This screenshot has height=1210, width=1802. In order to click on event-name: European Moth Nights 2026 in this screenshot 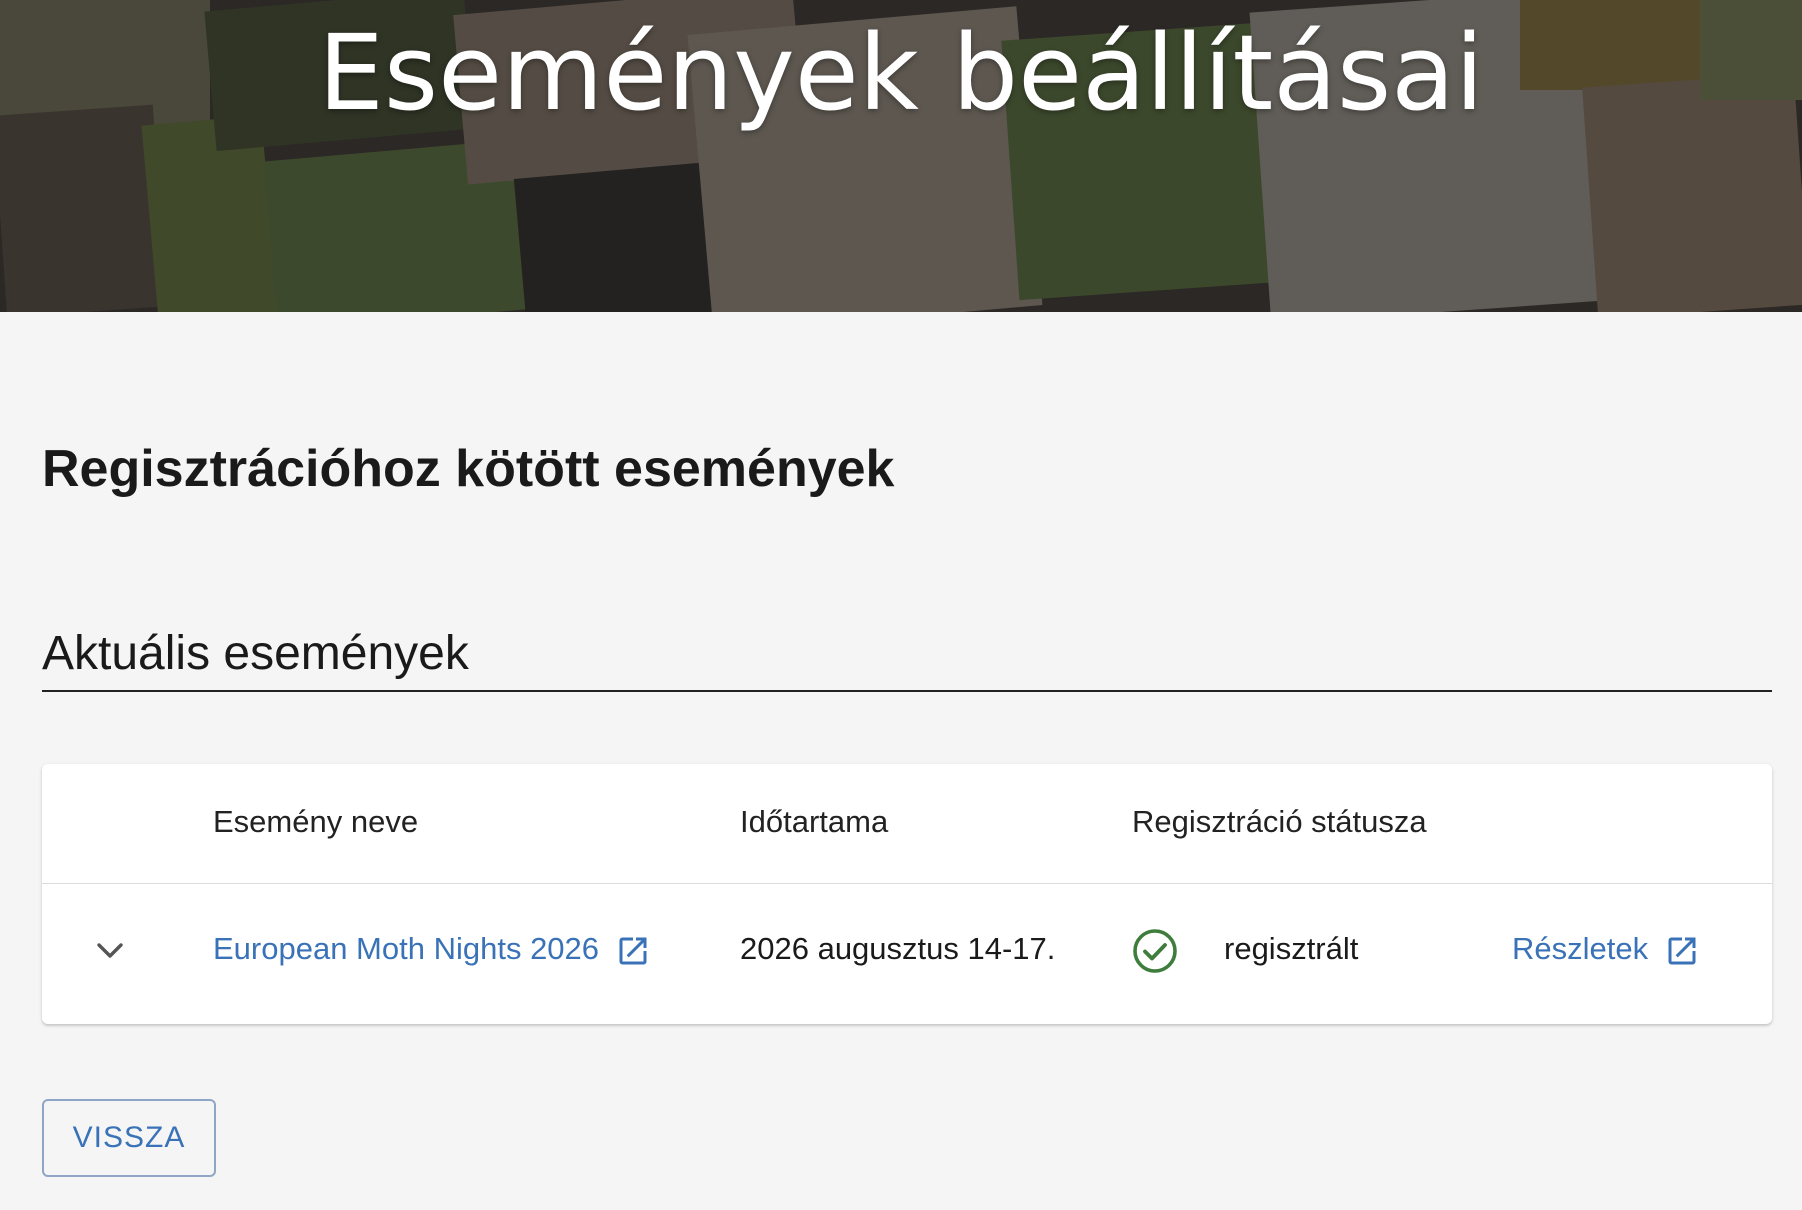, I will do `click(406, 948)`.